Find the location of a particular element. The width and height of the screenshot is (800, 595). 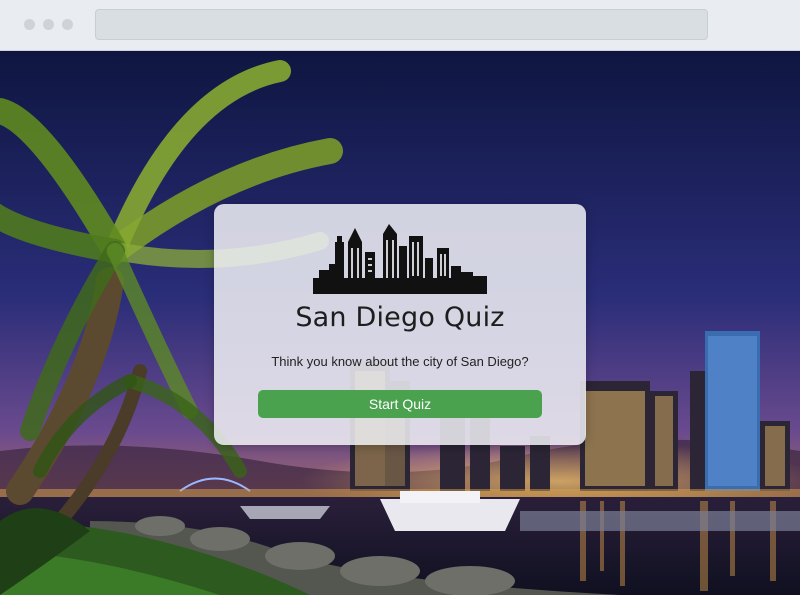

window-close-dot is located at coordinates (29, 24).